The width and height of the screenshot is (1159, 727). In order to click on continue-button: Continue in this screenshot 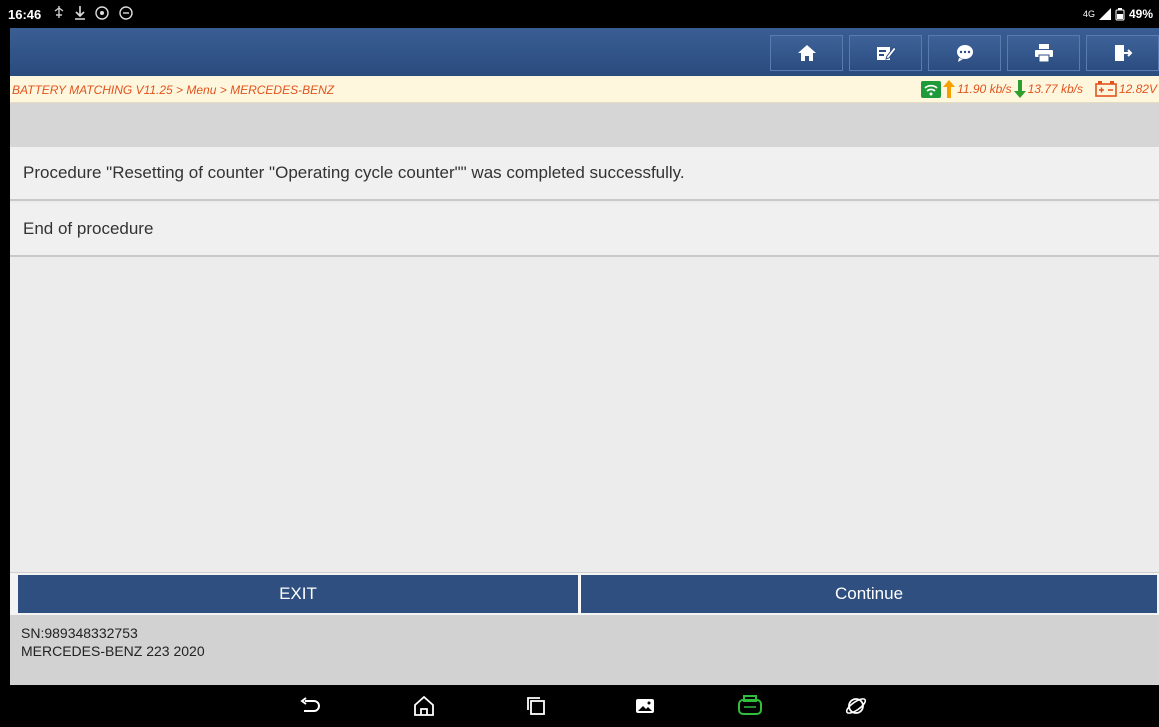, I will do `click(868, 594)`.